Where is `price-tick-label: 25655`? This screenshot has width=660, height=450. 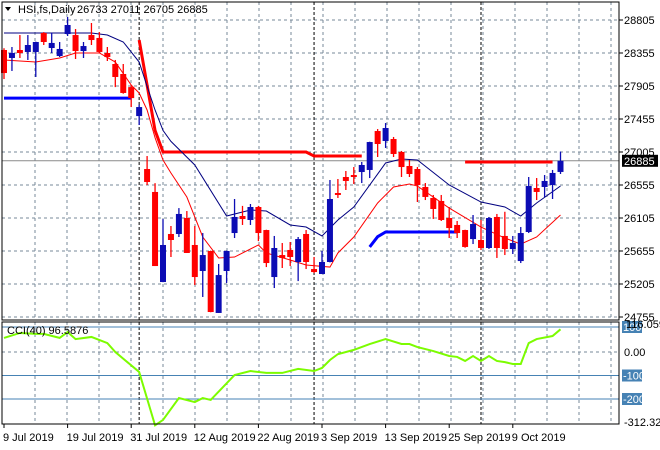 price-tick-label: 25655 is located at coordinates (639, 252).